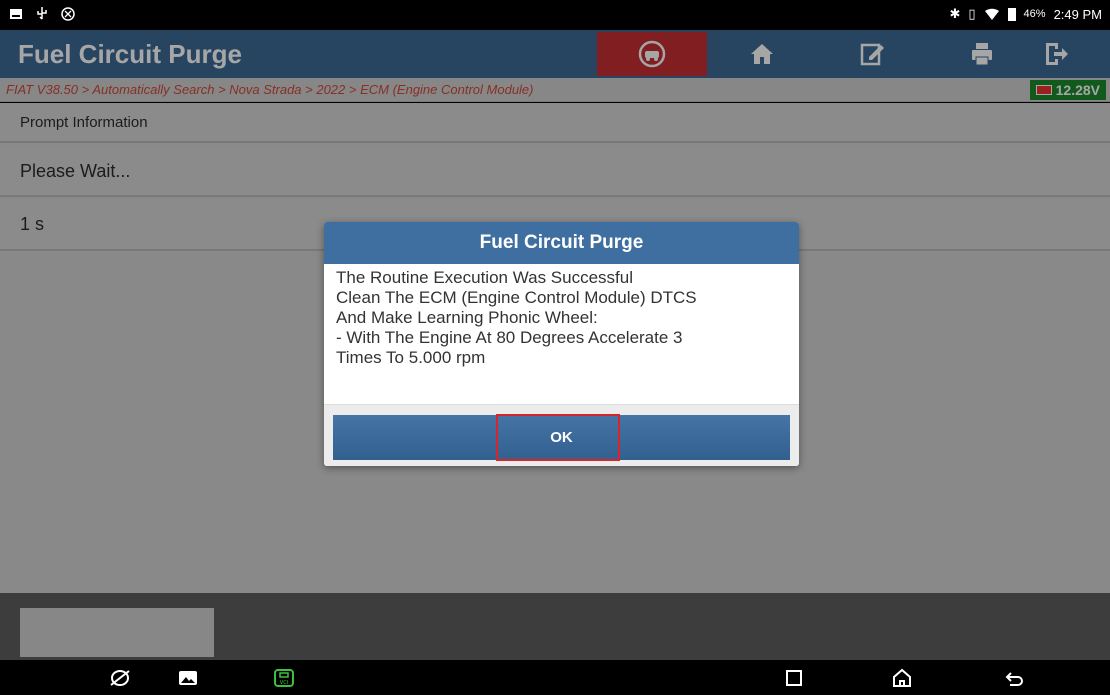  I want to click on clock: 2:49 PM, so click(1077, 14).